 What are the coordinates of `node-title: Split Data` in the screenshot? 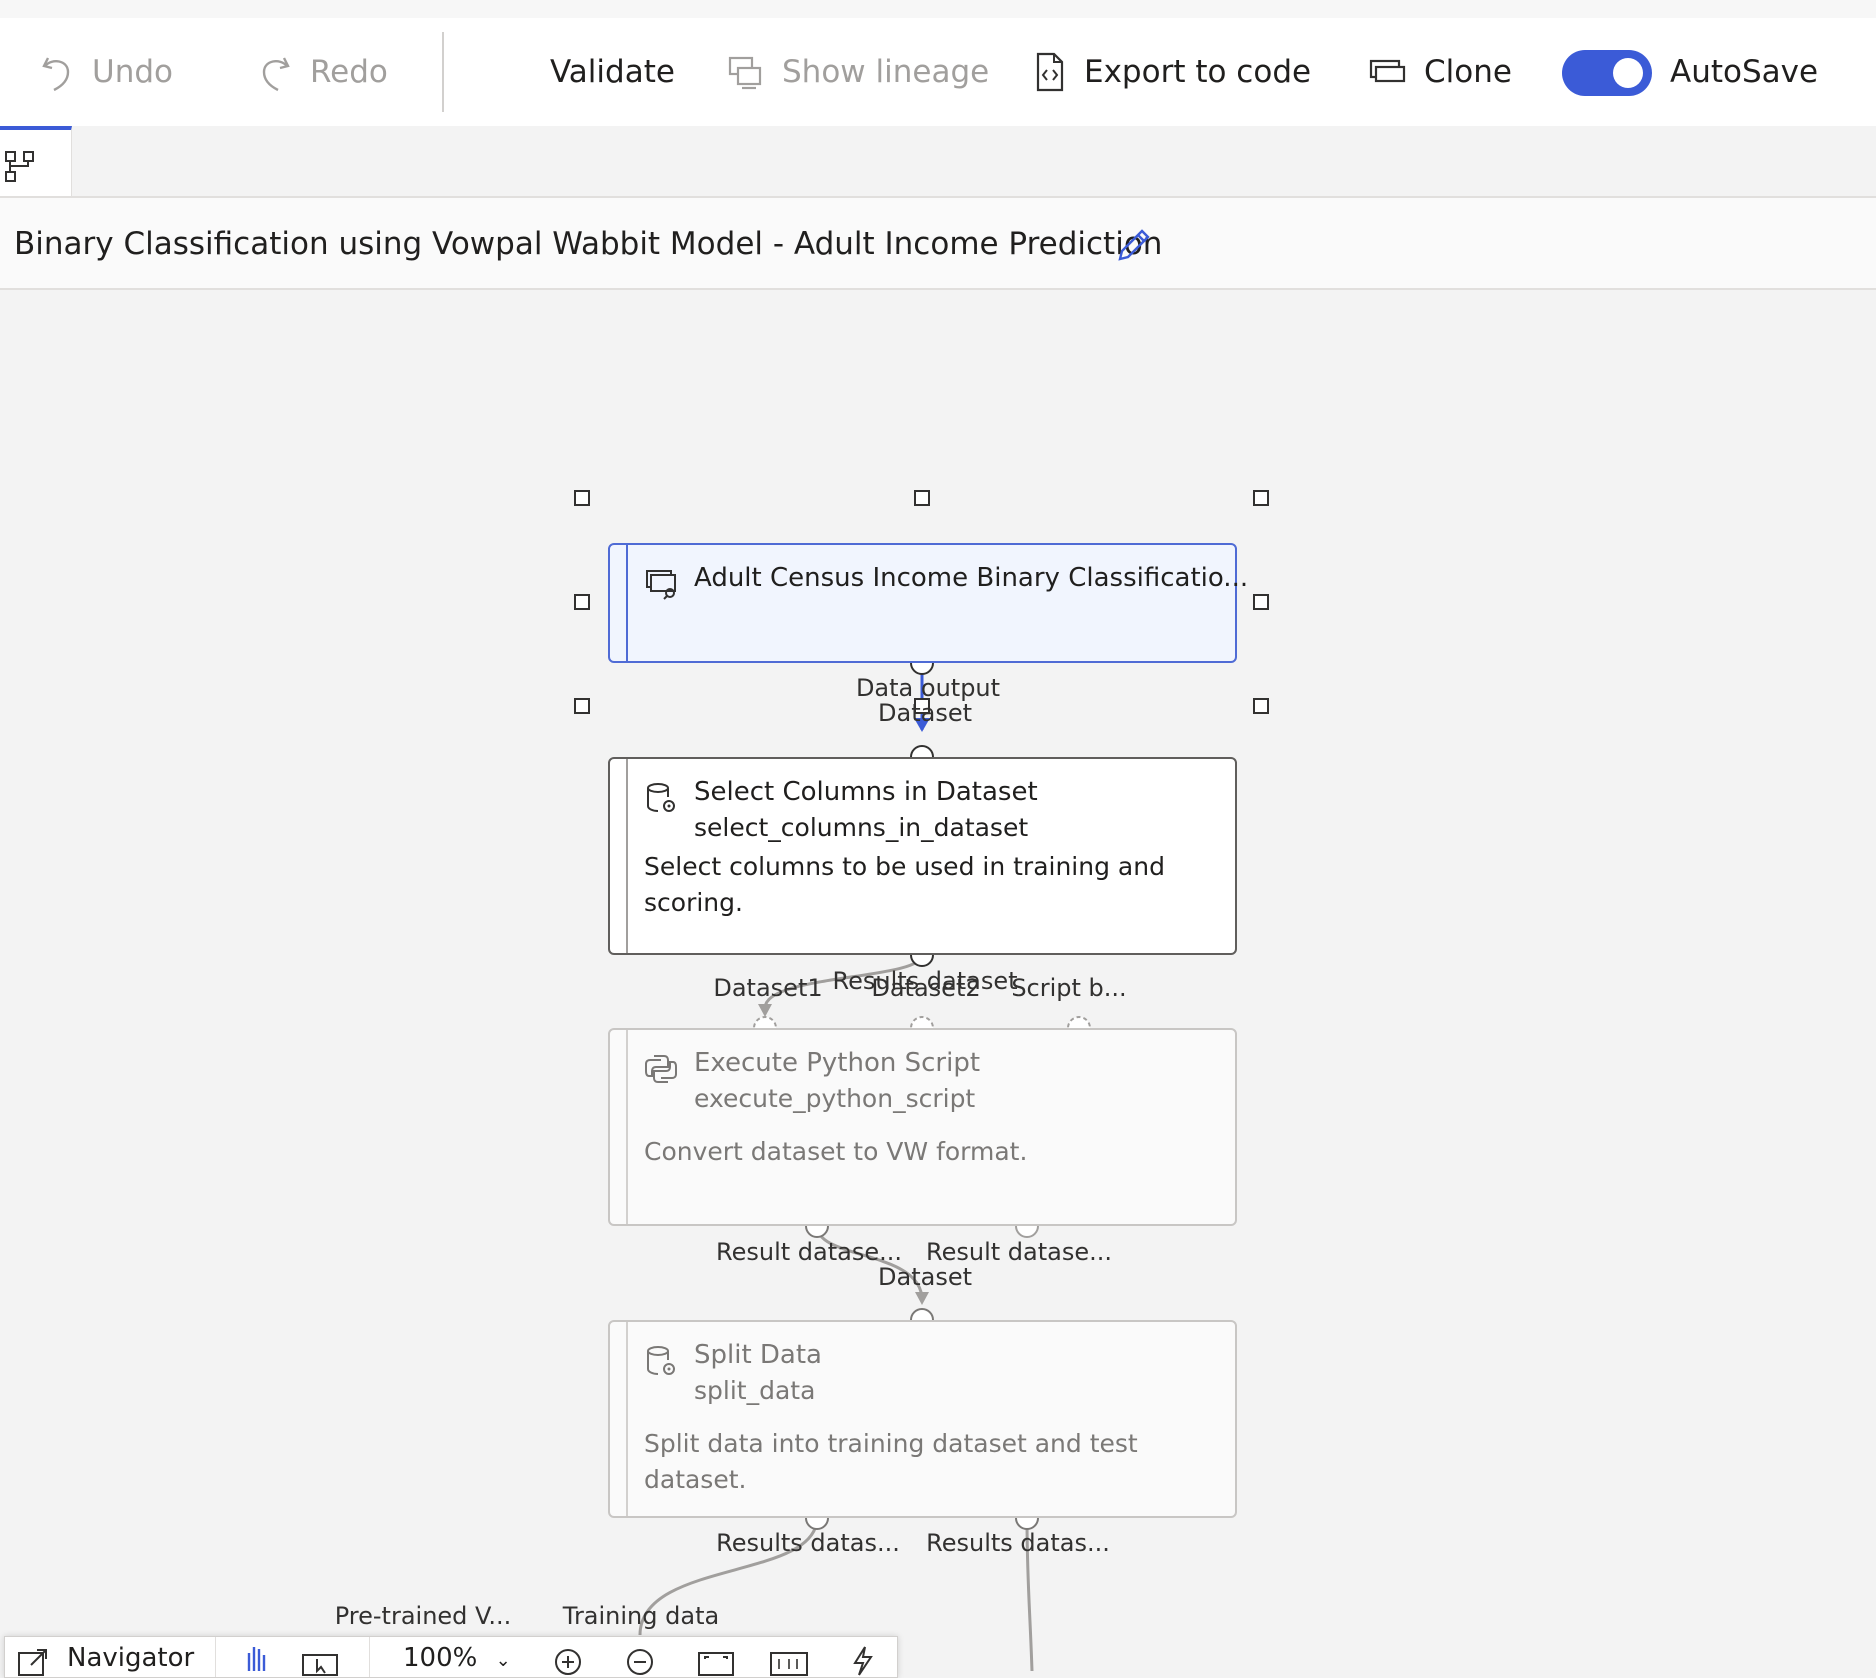 It's located at (758, 1355).